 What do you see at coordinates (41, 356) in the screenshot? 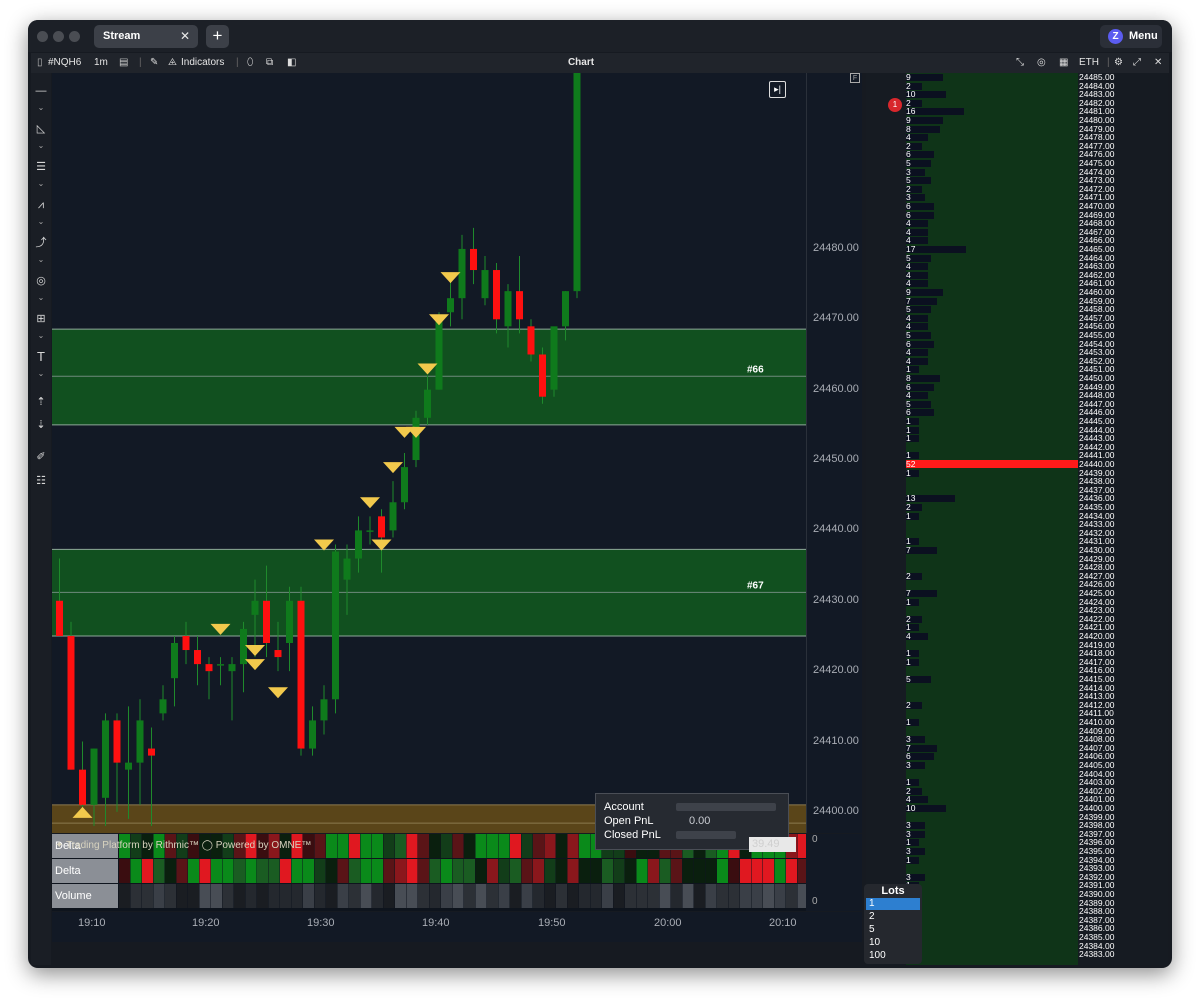
I see `text-tool-icon: T` at bounding box center [41, 356].